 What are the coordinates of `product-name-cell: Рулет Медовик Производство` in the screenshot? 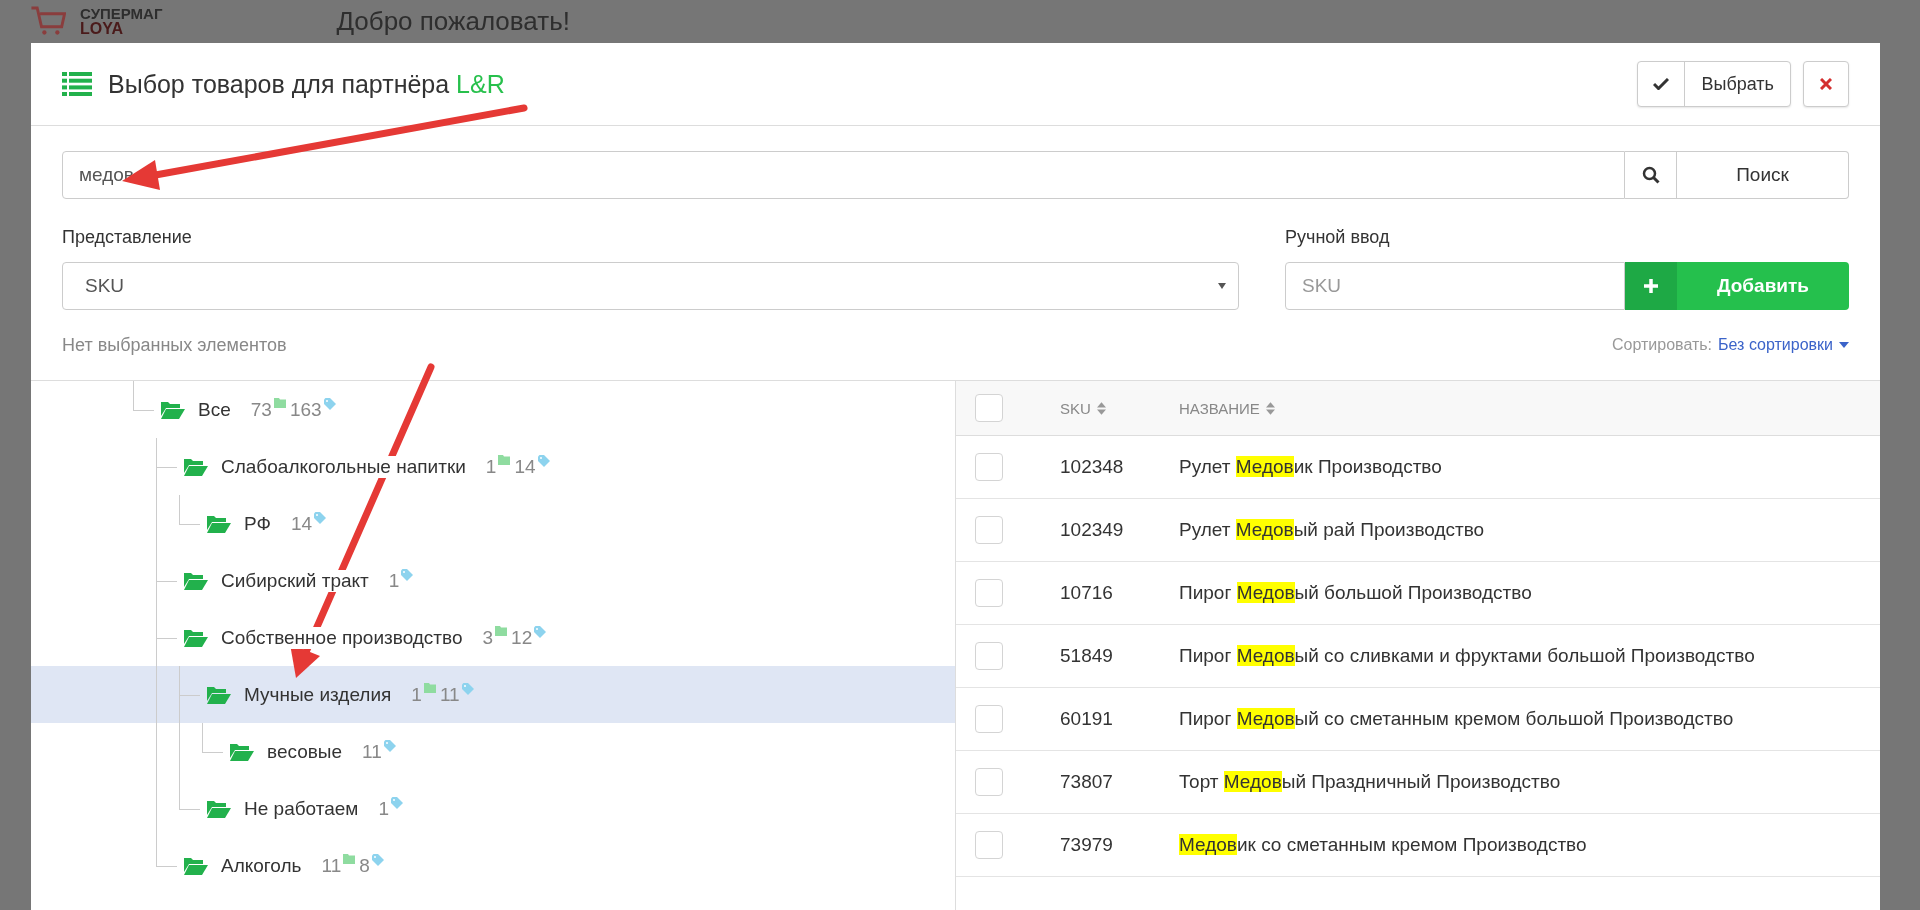 It's located at (1310, 467).